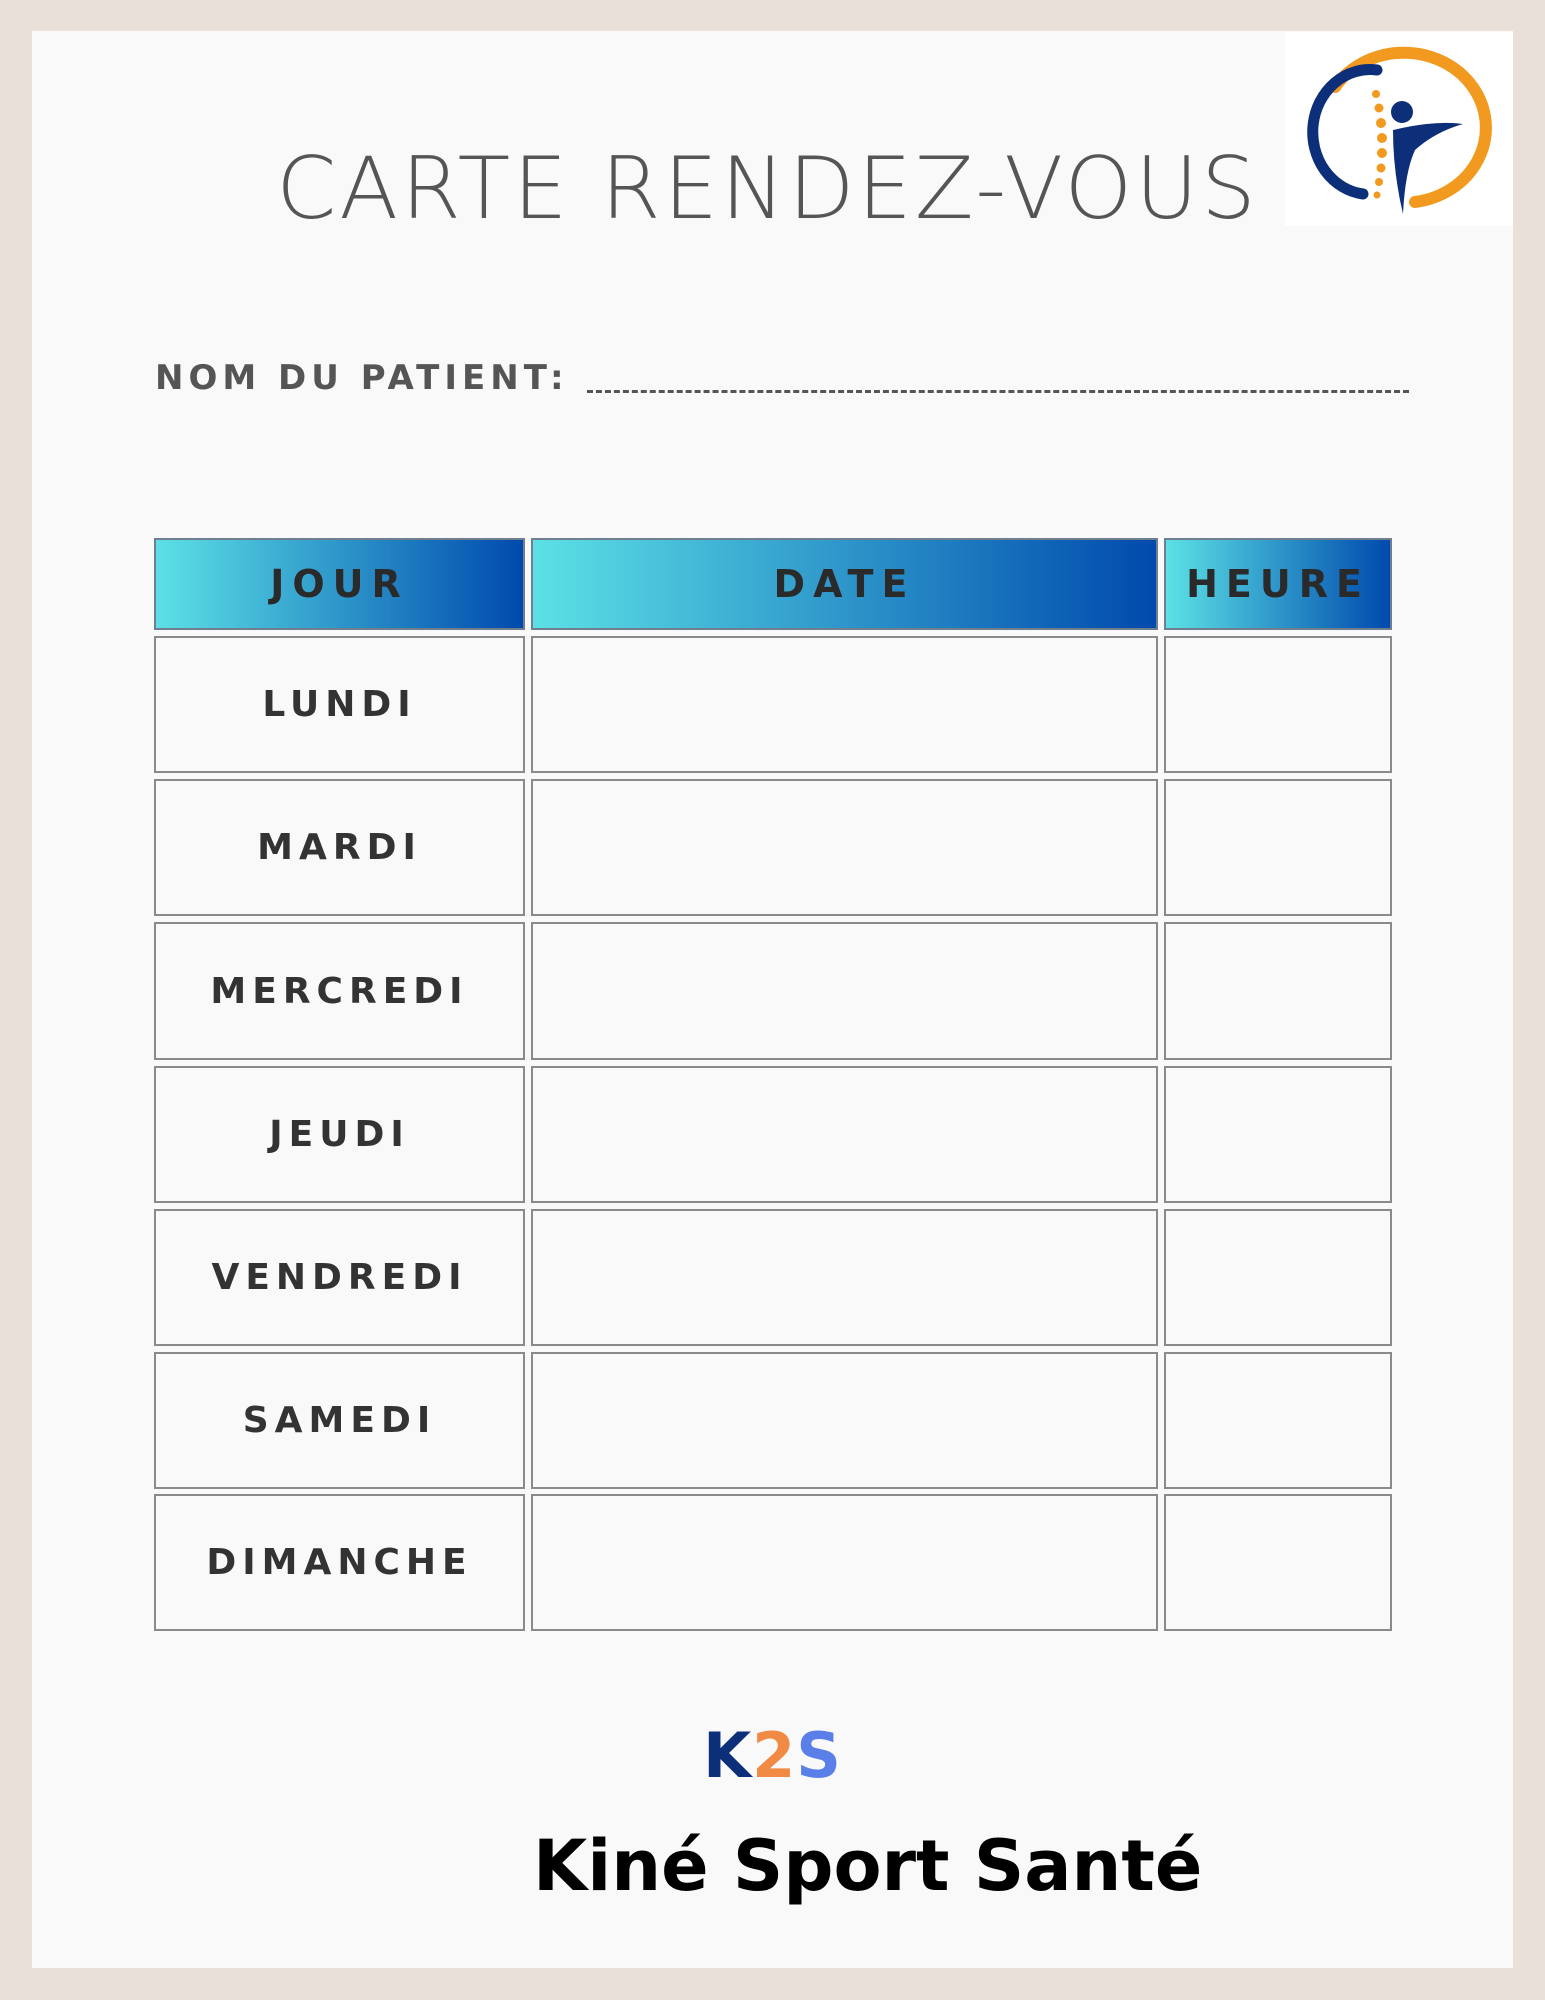 Image resolution: width=1545 pixels, height=2000 pixels. What do you see at coordinates (844, 1134) in the screenshot?
I see `date-cell-jeudi` at bounding box center [844, 1134].